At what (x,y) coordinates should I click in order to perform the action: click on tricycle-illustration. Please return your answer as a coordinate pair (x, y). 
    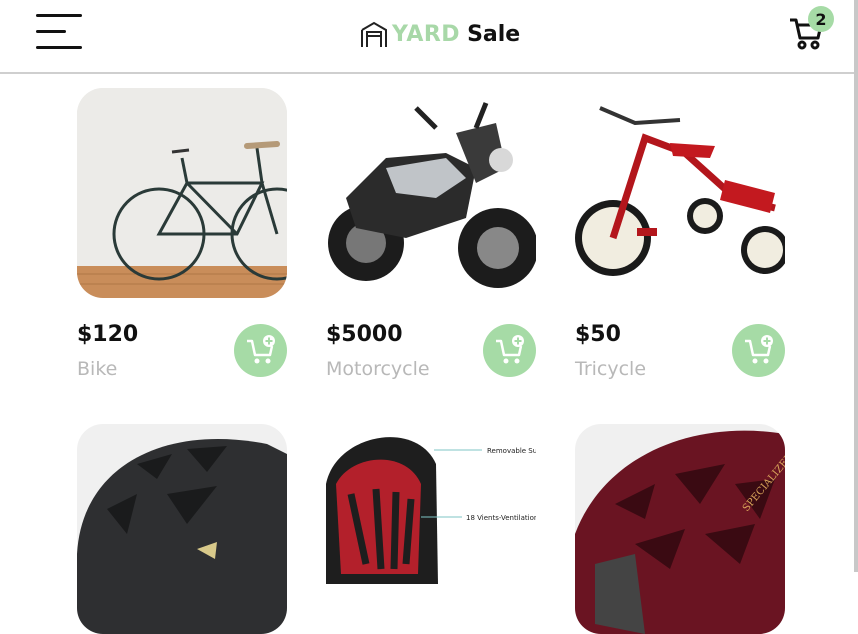
    Looking at the image, I should click on (680, 191).